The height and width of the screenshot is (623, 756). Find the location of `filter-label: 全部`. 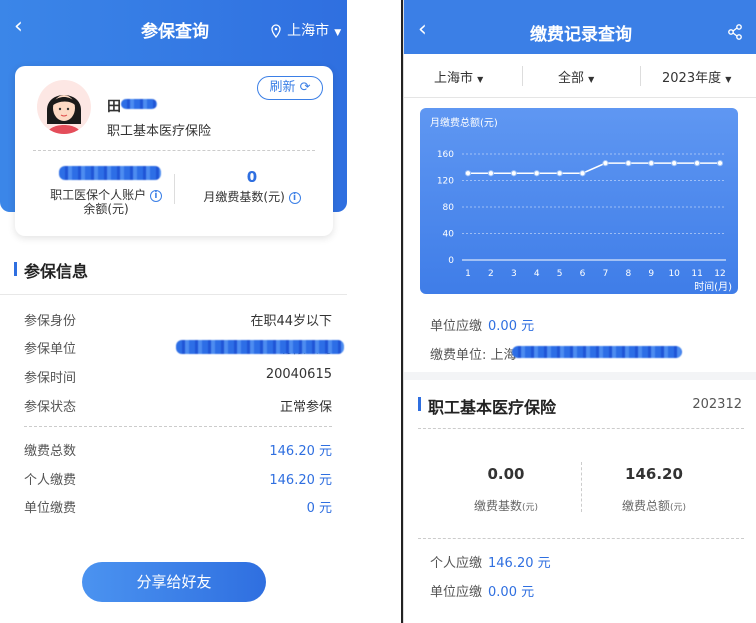

filter-label: 全部 is located at coordinates (571, 78).